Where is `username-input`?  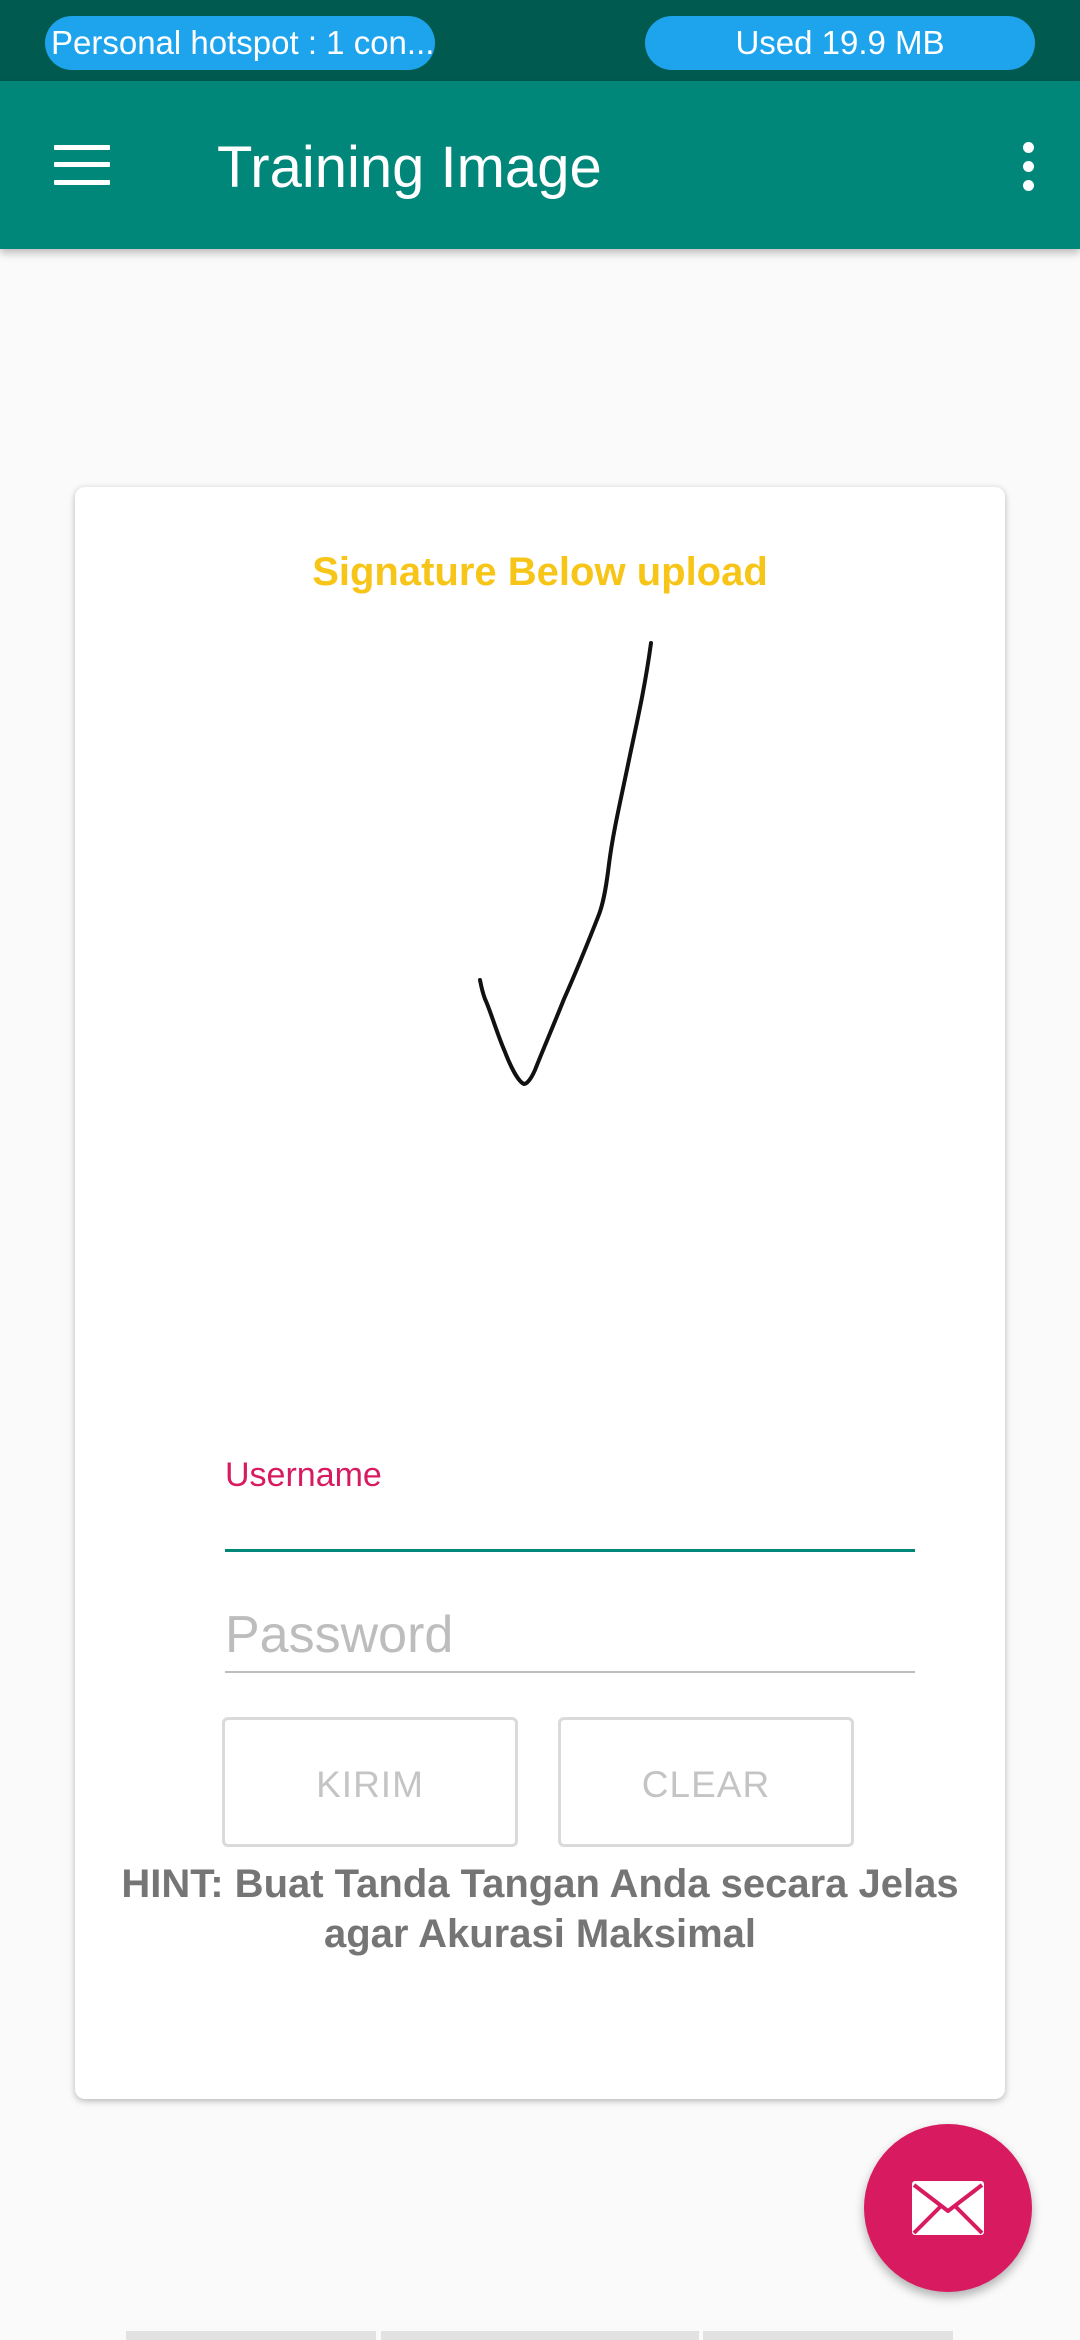
username-input is located at coordinates (570, 1529).